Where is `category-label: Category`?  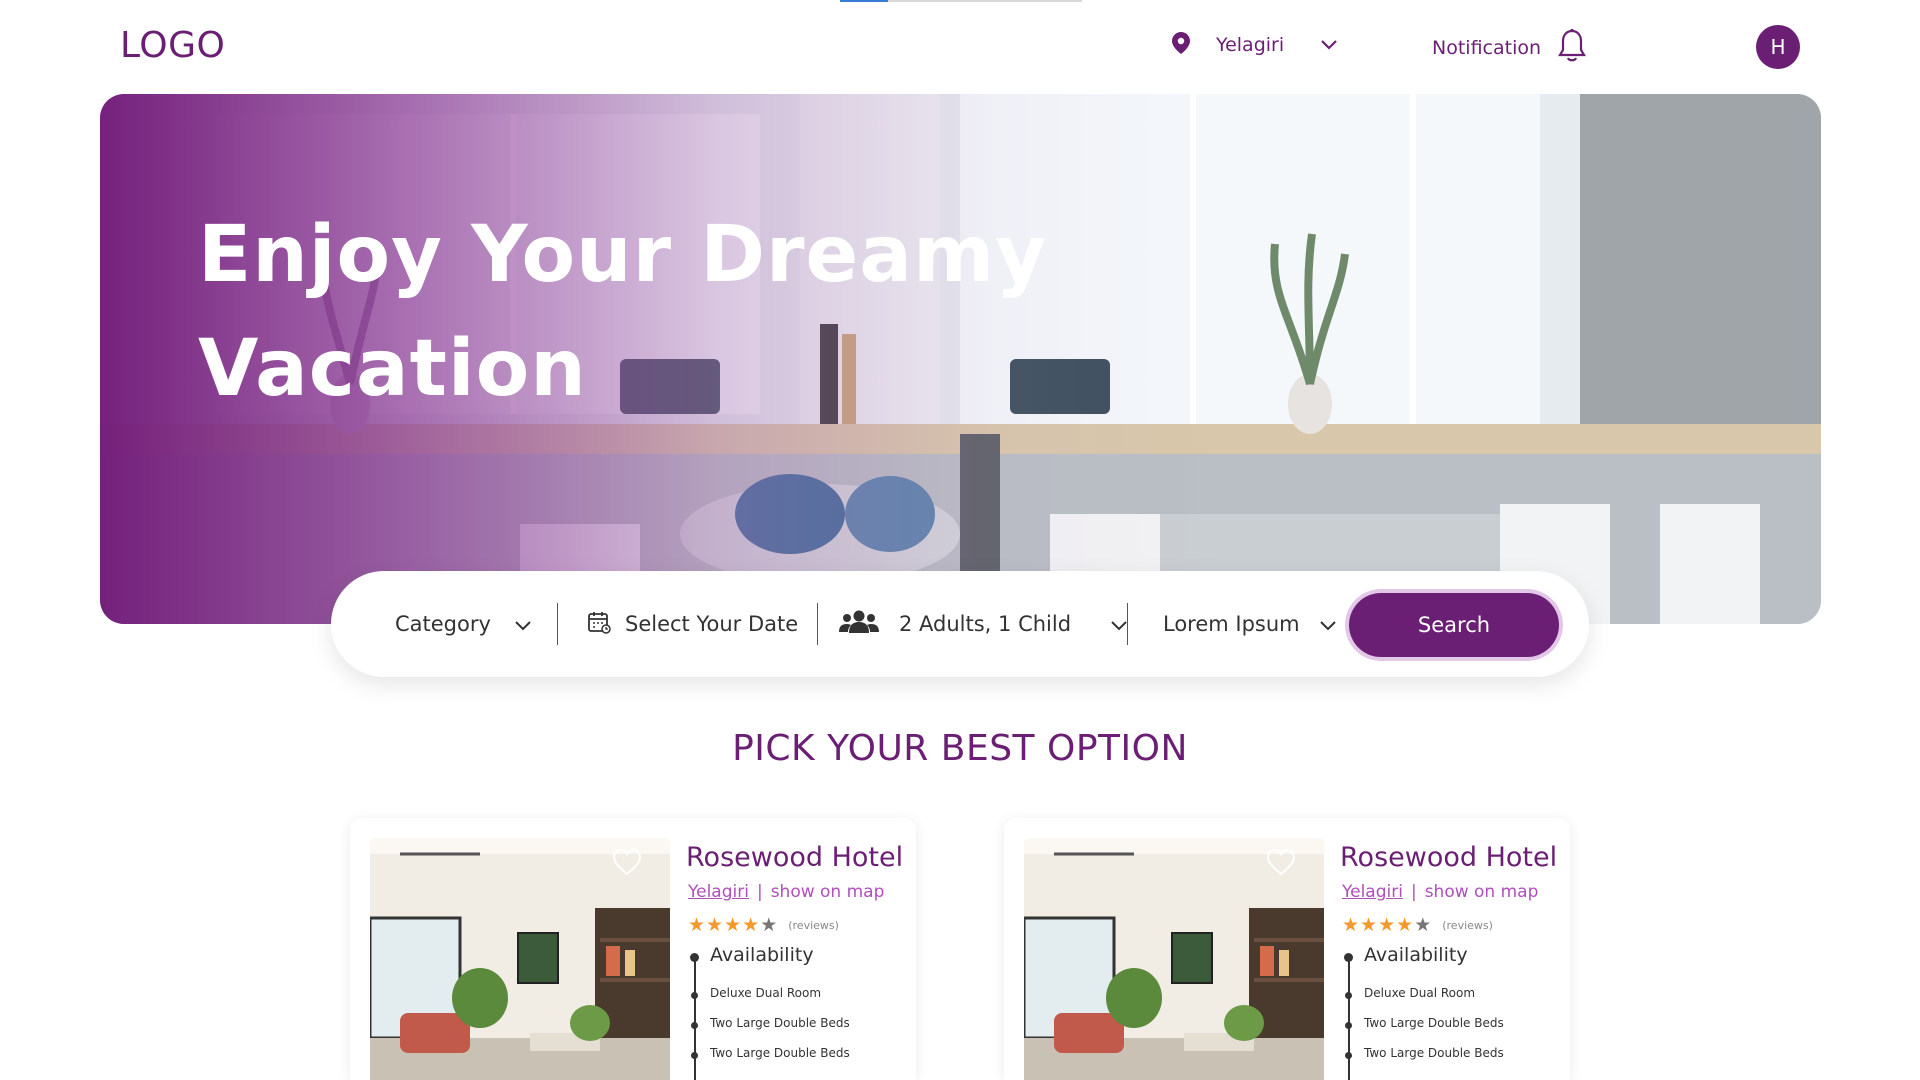
category-label: Category is located at coordinates (443, 624).